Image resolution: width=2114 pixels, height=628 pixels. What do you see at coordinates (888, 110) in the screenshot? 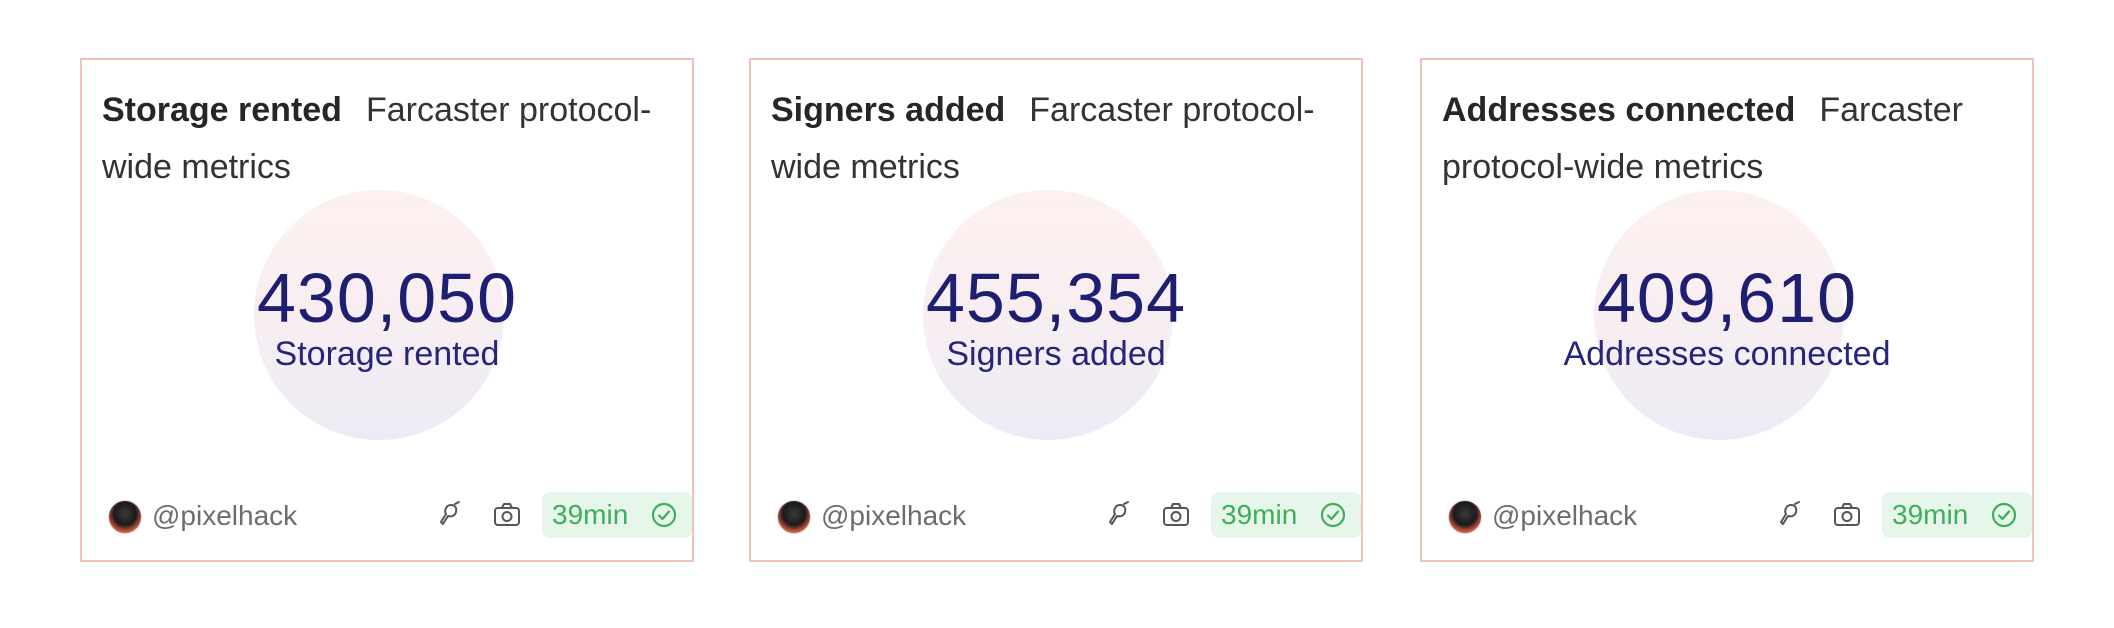
I see `card-name: Signers added` at bounding box center [888, 110].